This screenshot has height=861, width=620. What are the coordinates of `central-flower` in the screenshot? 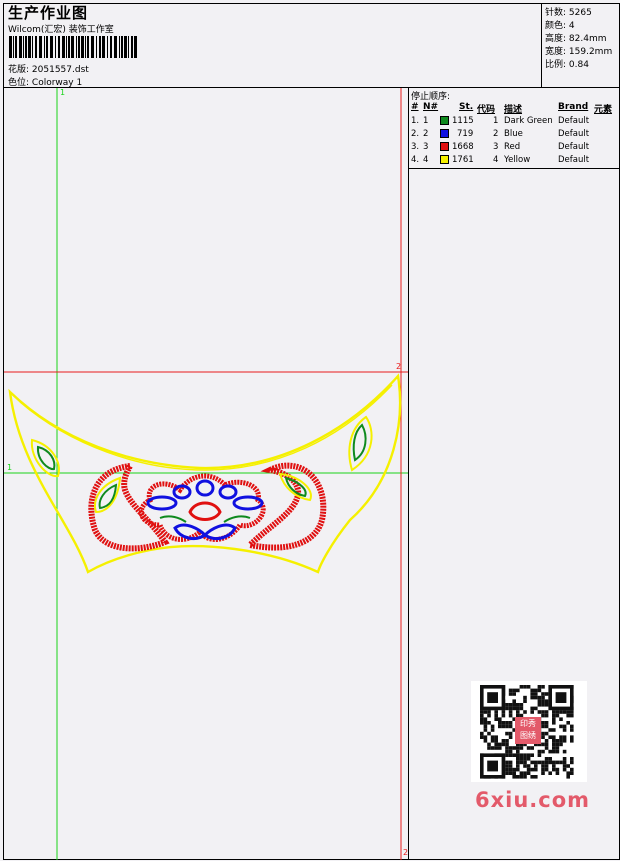 It's located at (202, 507).